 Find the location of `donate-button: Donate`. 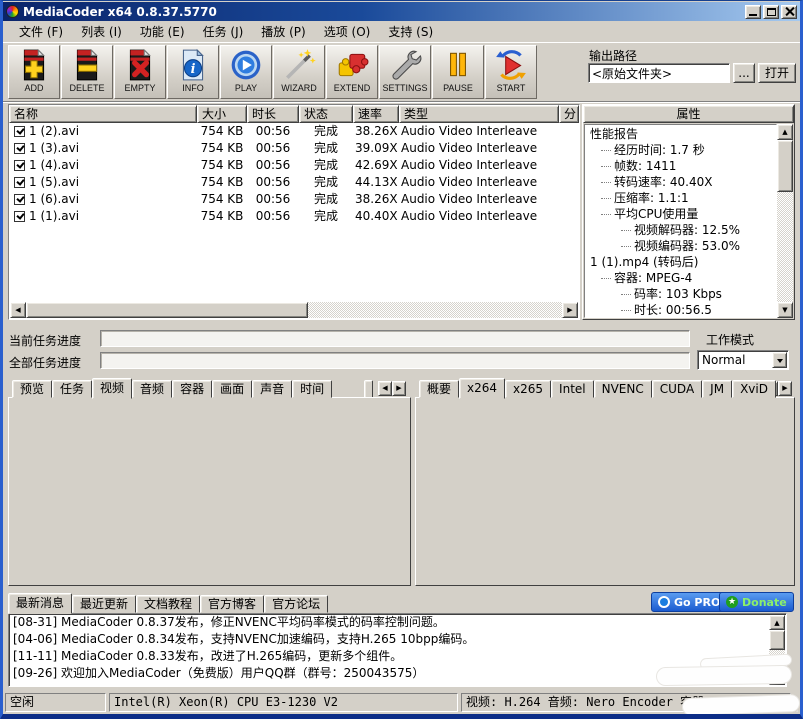

donate-button: Donate is located at coordinates (756, 602).